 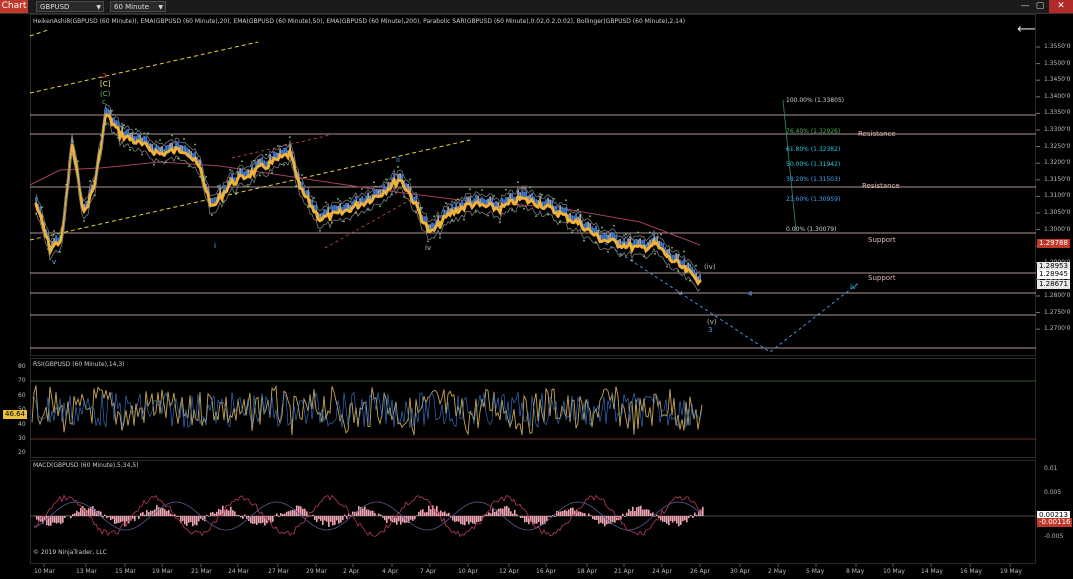 I want to click on time-axis-label: 29 Mar, so click(x=316, y=571).